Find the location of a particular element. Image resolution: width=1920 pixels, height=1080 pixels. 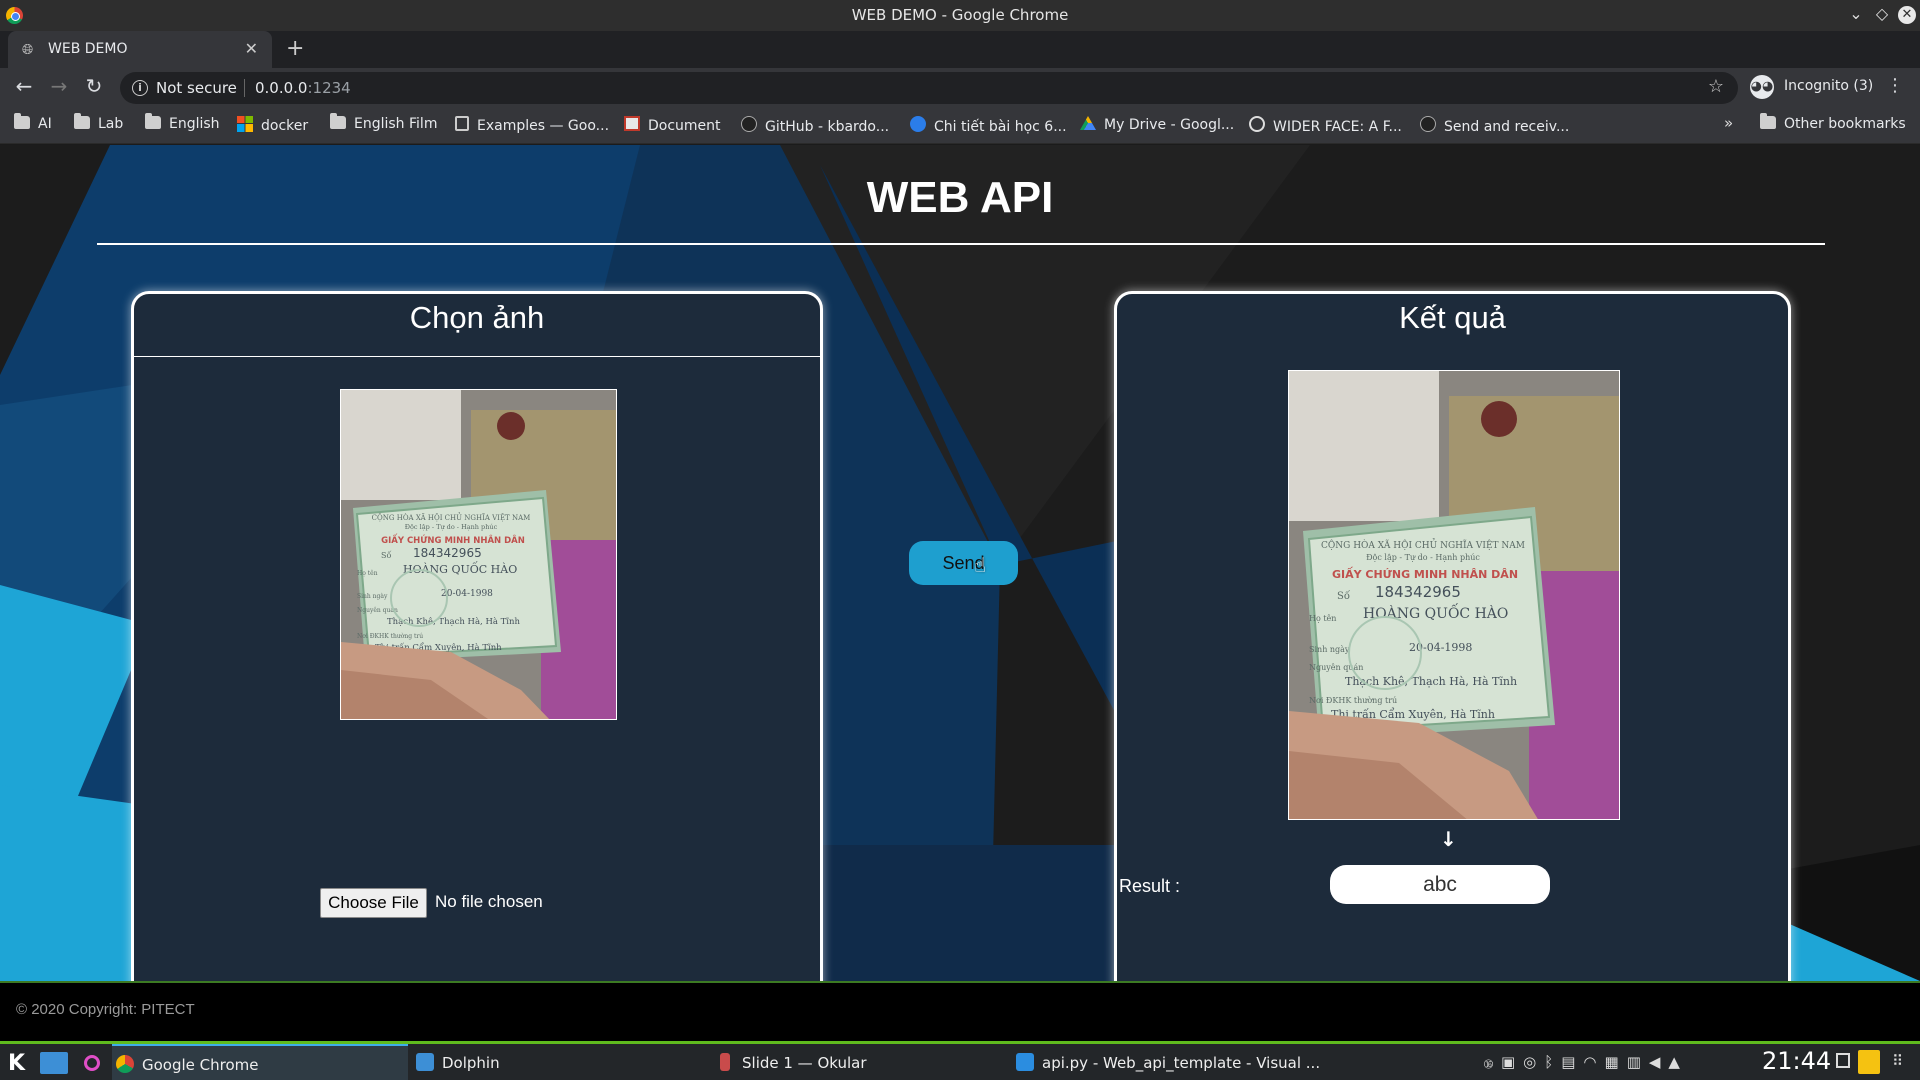

dolphin-icon is located at coordinates (425, 1062).